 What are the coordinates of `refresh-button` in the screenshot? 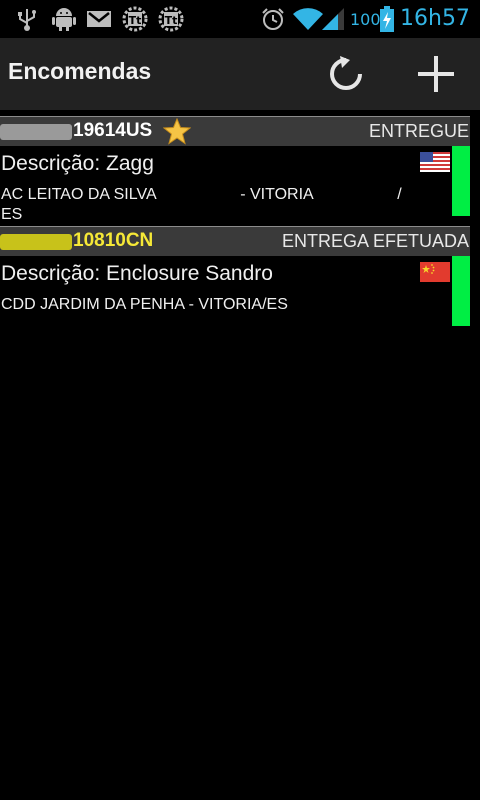 It's located at (346, 74).